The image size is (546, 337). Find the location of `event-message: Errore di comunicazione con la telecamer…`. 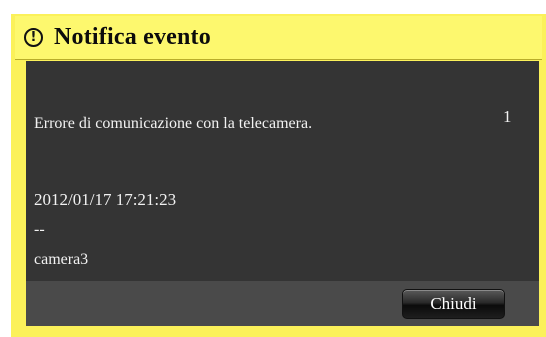

event-message: Errore di comunicazione con la telecamer… is located at coordinates (173, 123).